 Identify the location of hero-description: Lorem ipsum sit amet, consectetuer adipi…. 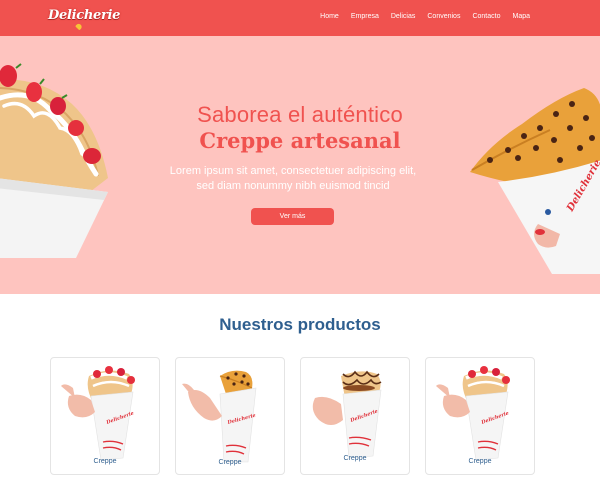
(293, 179).